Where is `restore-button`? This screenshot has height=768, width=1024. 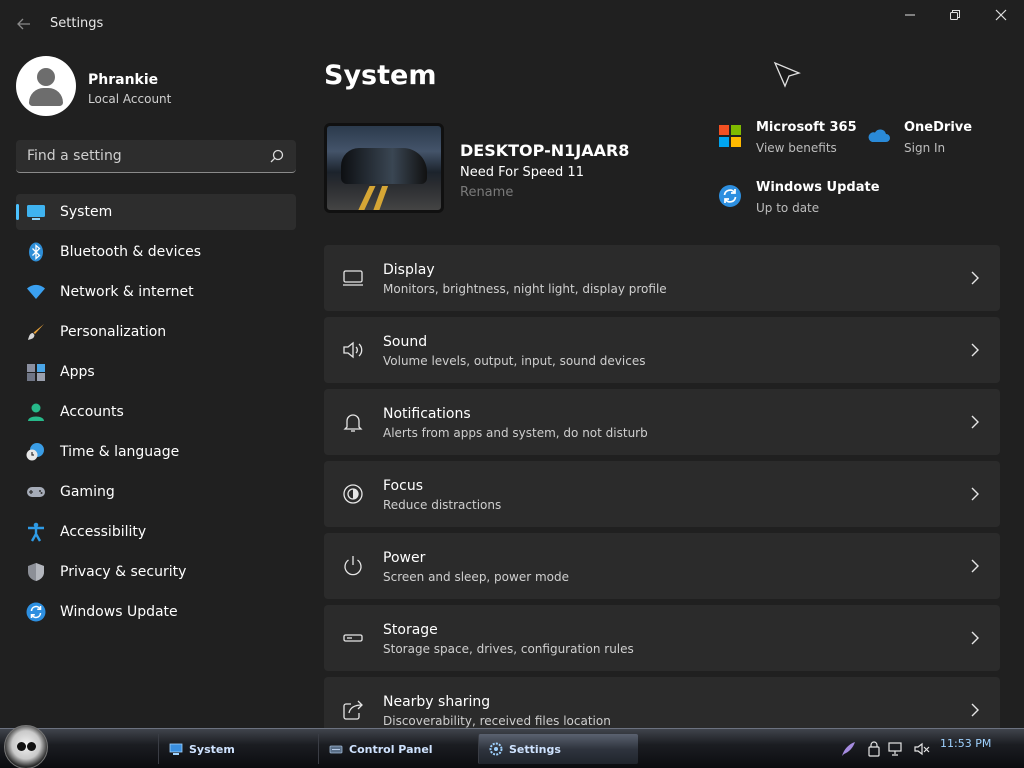 restore-button is located at coordinates (955, 17).